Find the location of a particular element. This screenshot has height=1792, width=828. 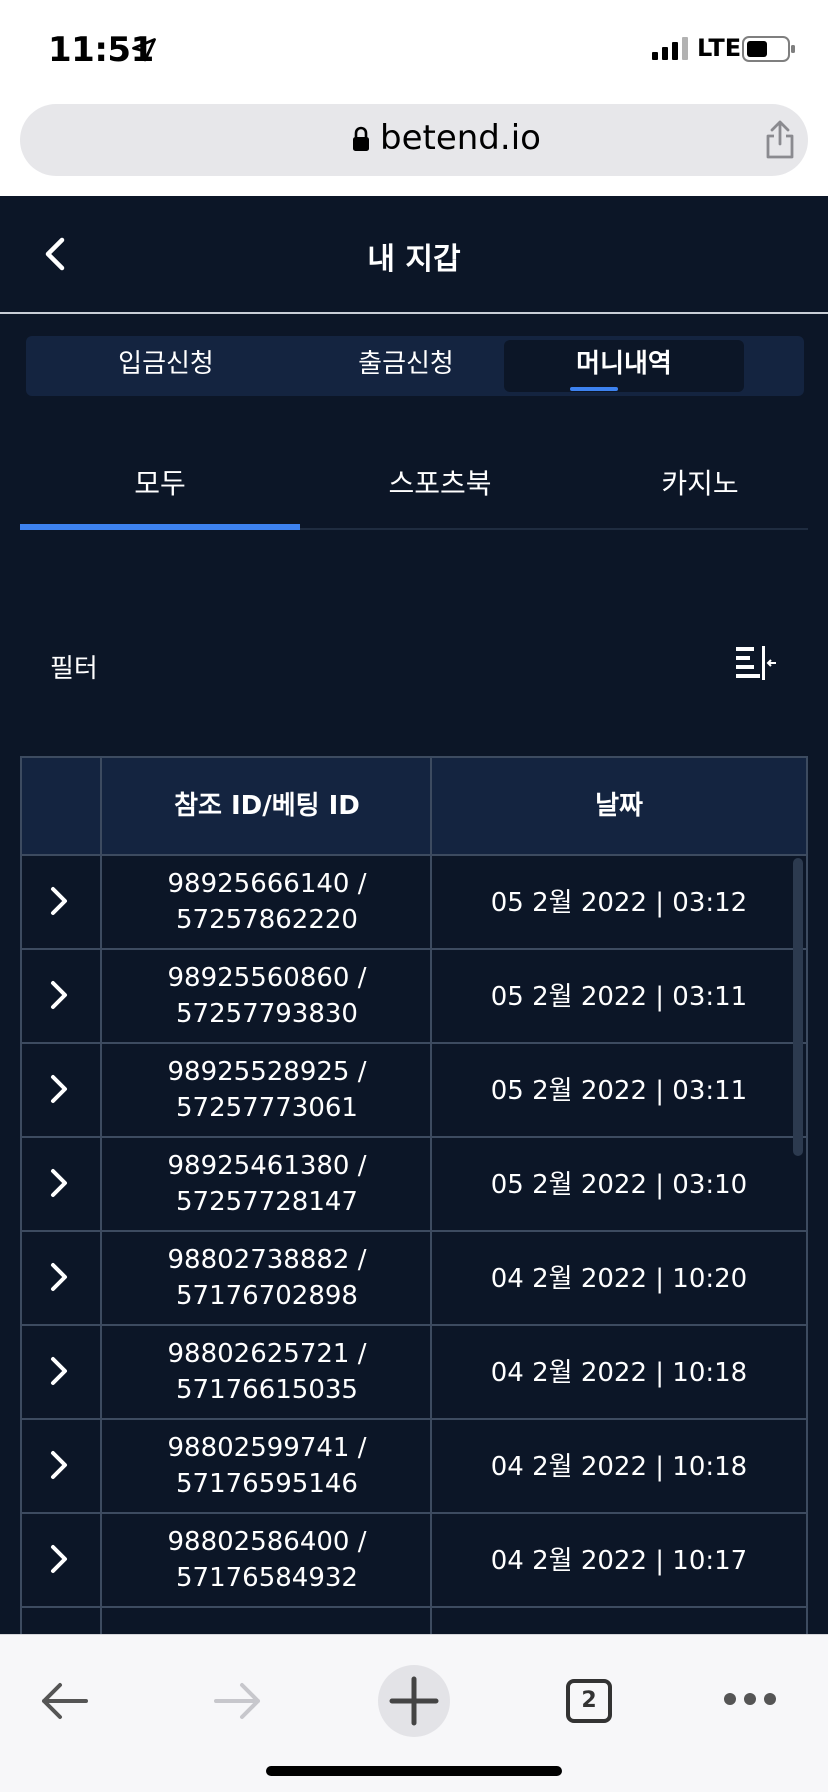

share-icon is located at coordinates (780, 139).